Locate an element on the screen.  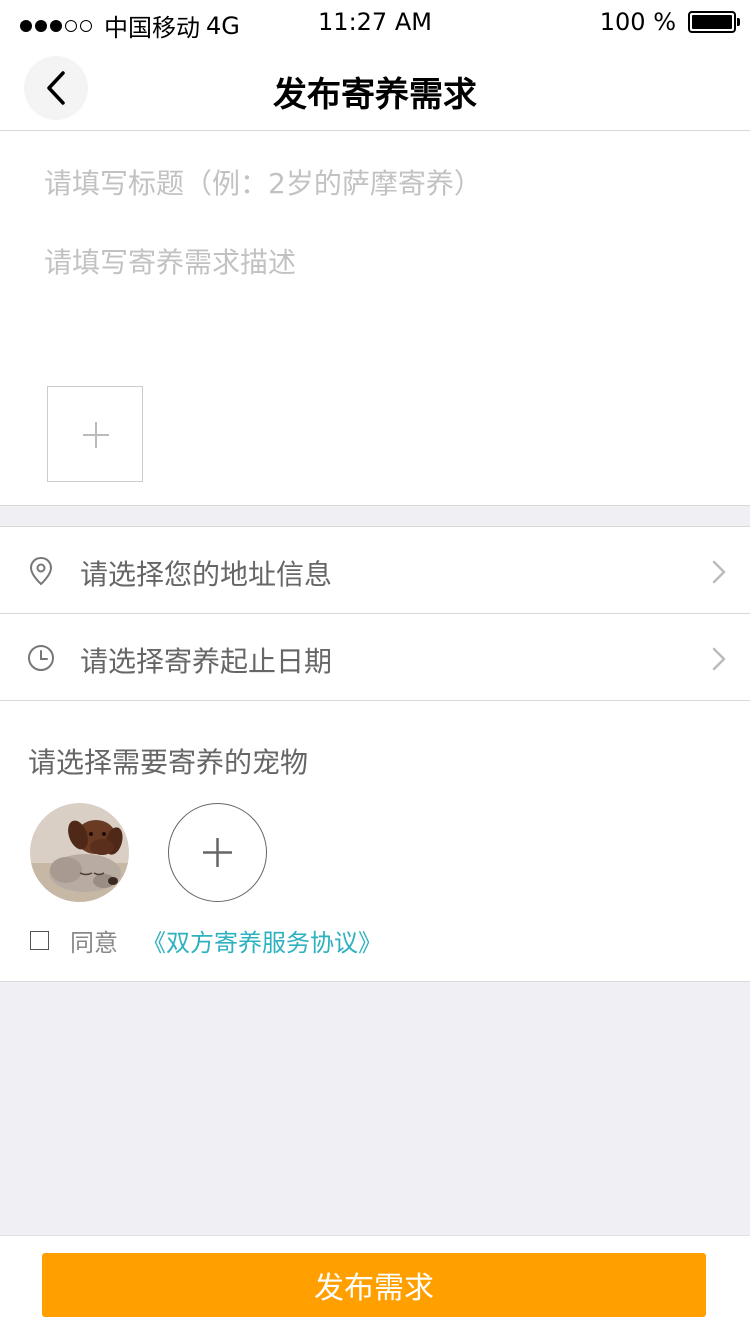
nav-bar: 发布寄养需求 is located at coordinates (375, 87).